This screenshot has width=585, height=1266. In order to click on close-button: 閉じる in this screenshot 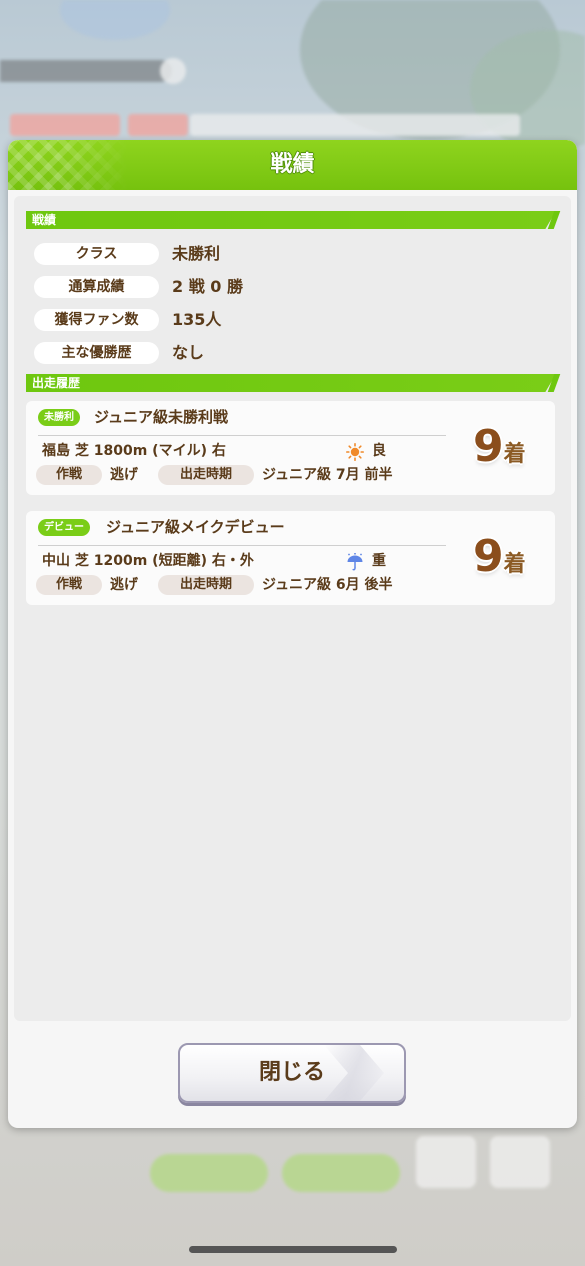, I will do `click(292, 1073)`.